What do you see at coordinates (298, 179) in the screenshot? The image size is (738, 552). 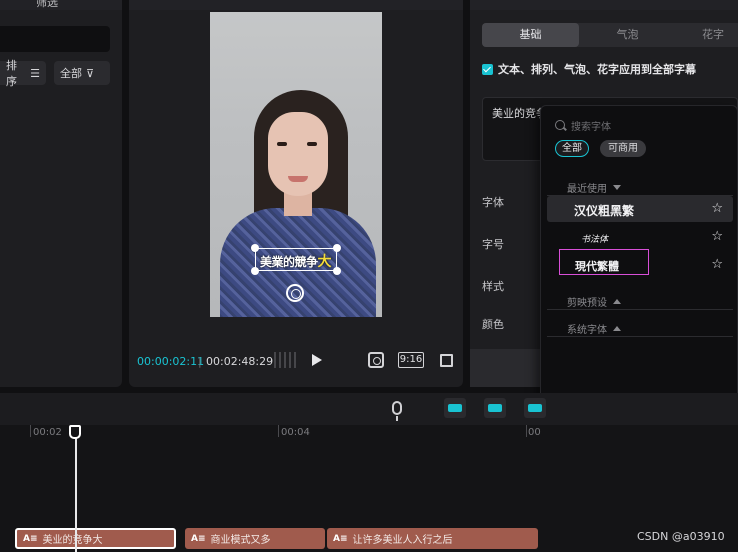 I see `person-mouth` at bounding box center [298, 179].